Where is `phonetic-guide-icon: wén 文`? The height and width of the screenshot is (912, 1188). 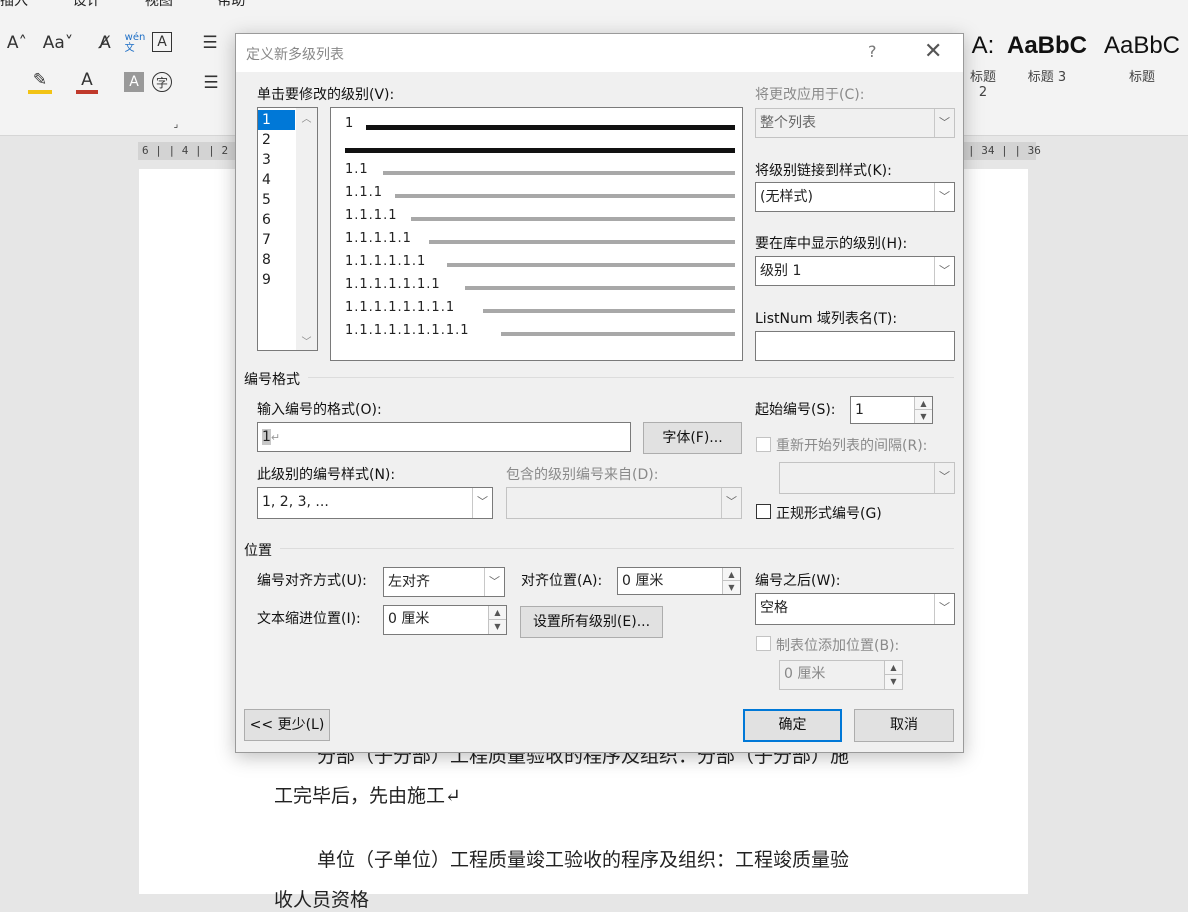 phonetic-guide-icon: wén 文 is located at coordinates (135, 43).